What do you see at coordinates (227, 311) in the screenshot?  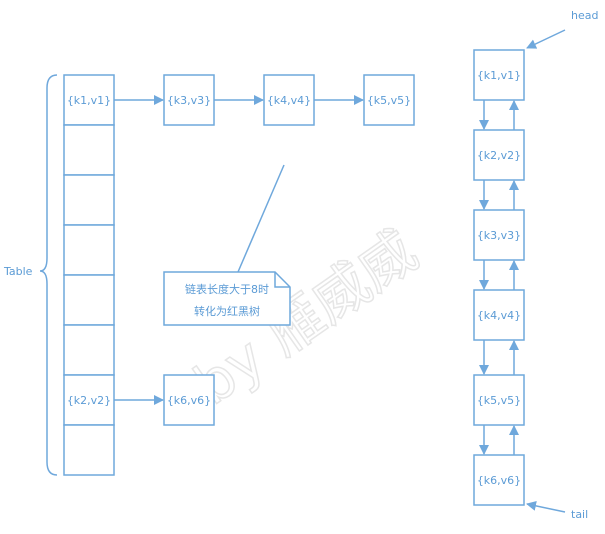 I see `callout-line2: 转化为红黑树` at bounding box center [227, 311].